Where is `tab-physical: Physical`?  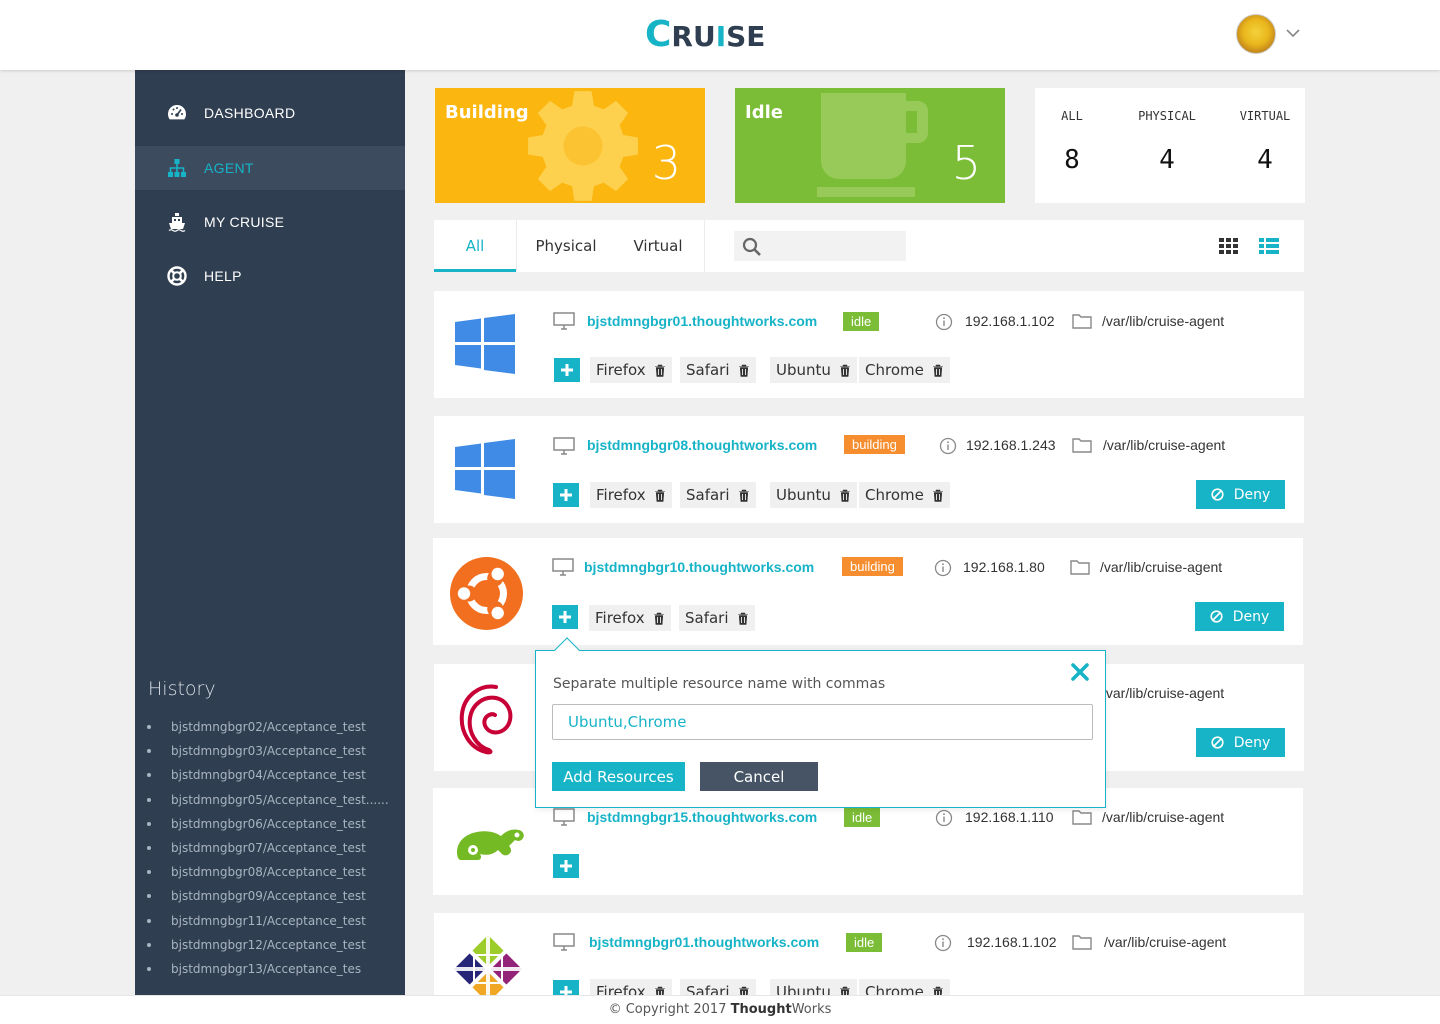 tab-physical: Physical is located at coordinates (566, 246).